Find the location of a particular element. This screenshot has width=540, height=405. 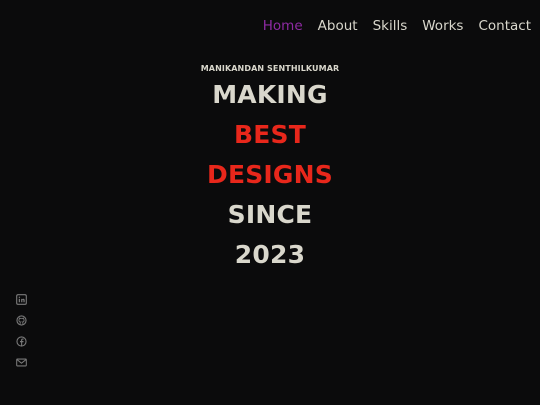

hero-line-making: MAKING is located at coordinates (270, 94).